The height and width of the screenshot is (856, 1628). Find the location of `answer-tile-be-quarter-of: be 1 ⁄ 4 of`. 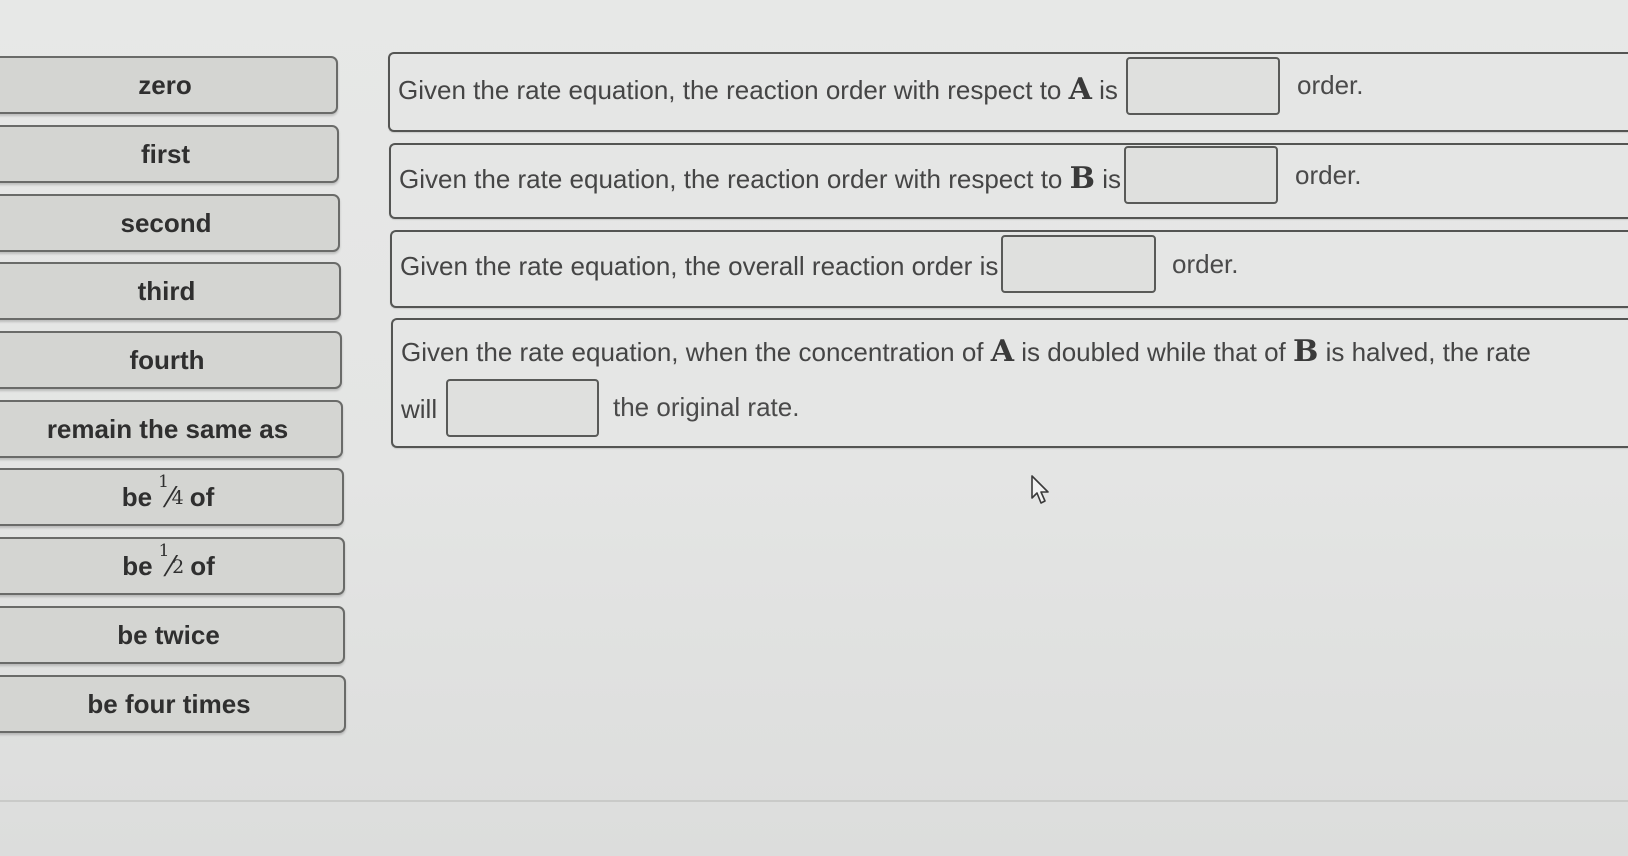

answer-tile-be-quarter-of: be 1 ⁄ 4 of is located at coordinates (172, 497).